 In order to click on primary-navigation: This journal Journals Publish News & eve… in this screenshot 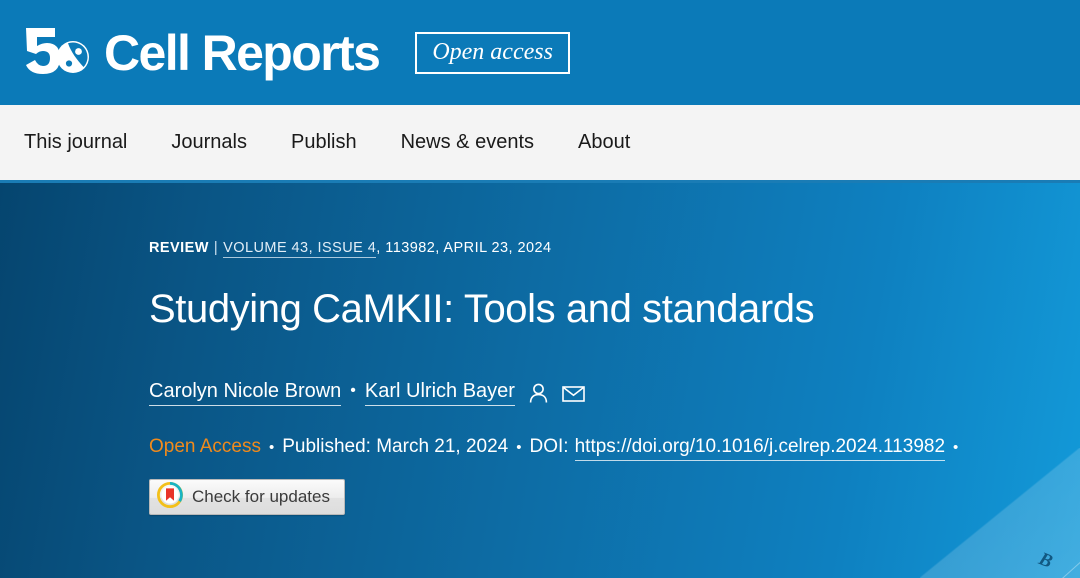, I will do `click(540, 144)`.